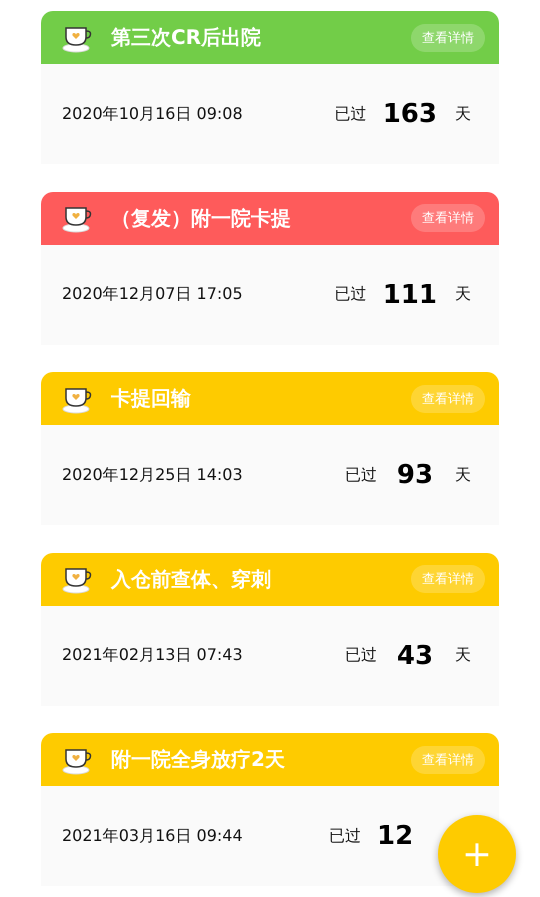 The width and height of the screenshot is (540, 897). What do you see at coordinates (153, 655) in the screenshot?
I see `date-text: 2021年02月13日 07:43` at bounding box center [153, 655].